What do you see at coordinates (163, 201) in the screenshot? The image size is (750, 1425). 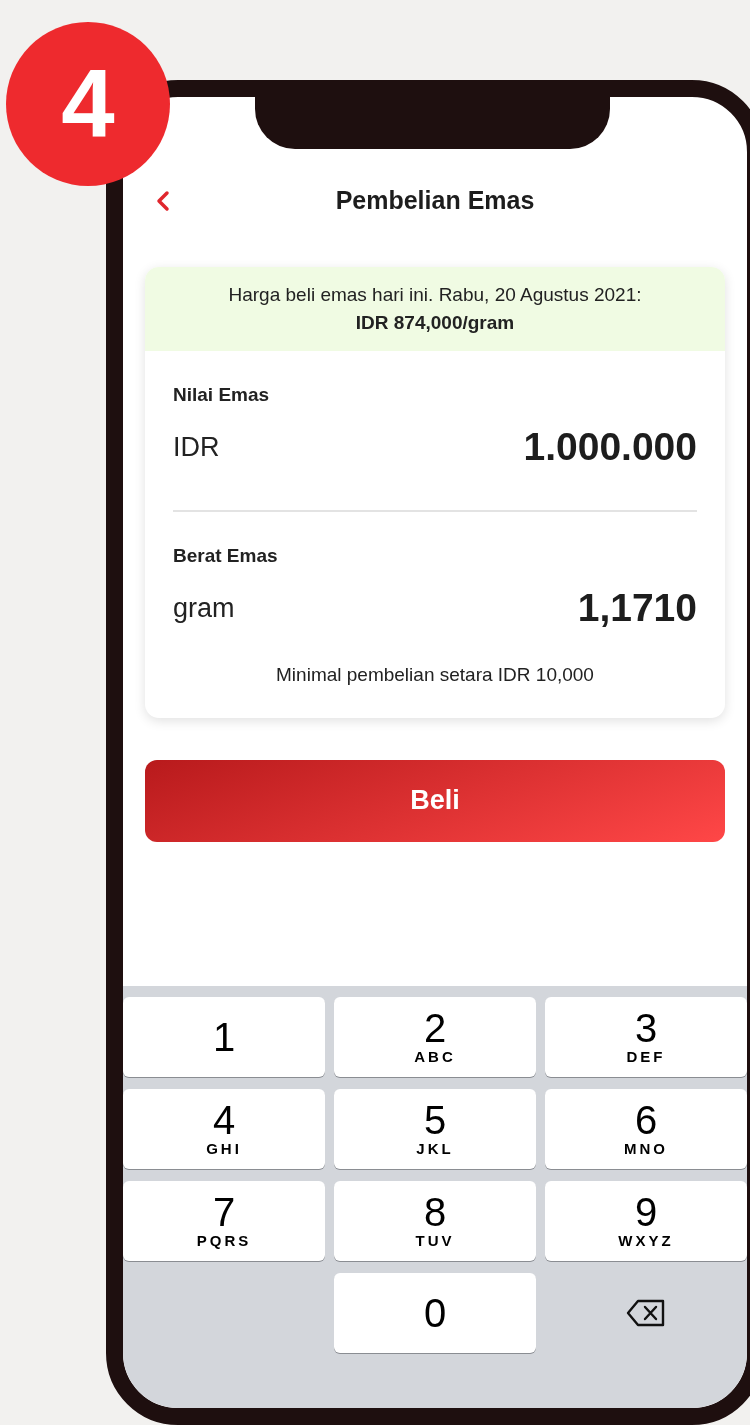 I see `back-chevron-icon` at bounding box center [163, 201].